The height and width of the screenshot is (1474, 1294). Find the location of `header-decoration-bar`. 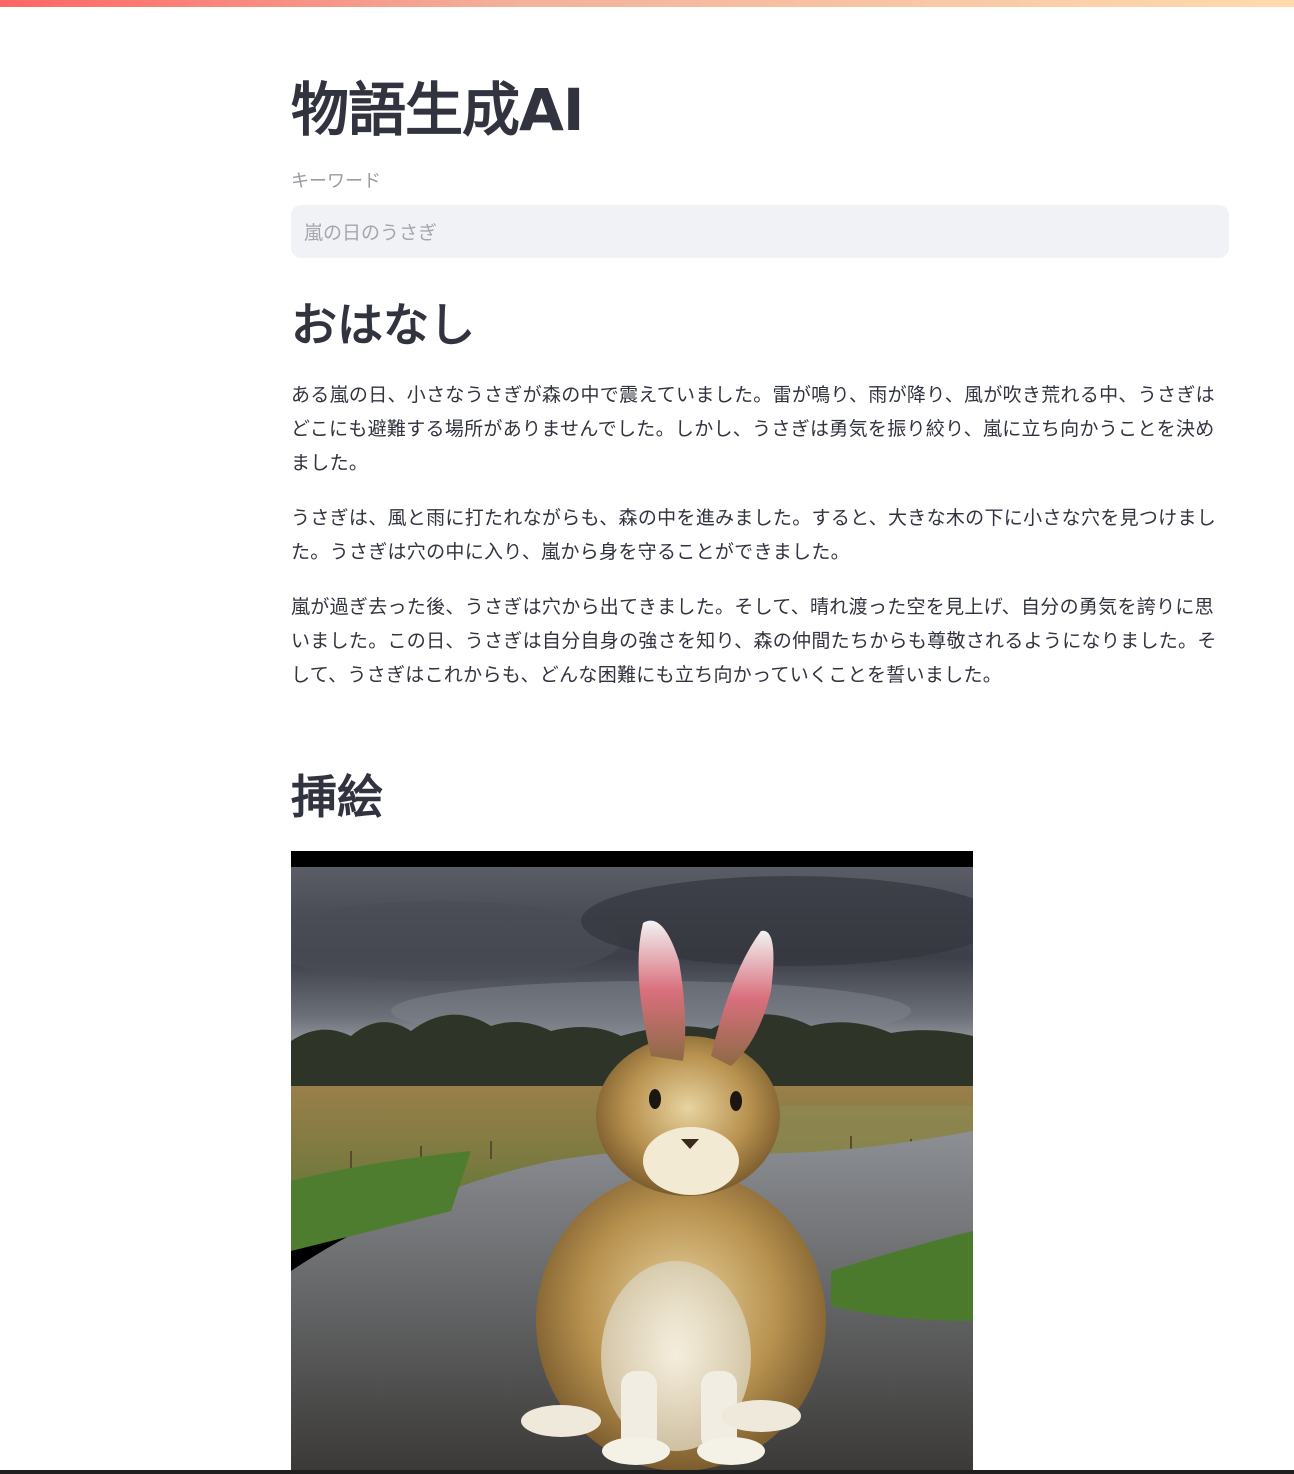

header-decoration-bar is located at coordinates (647, 3).